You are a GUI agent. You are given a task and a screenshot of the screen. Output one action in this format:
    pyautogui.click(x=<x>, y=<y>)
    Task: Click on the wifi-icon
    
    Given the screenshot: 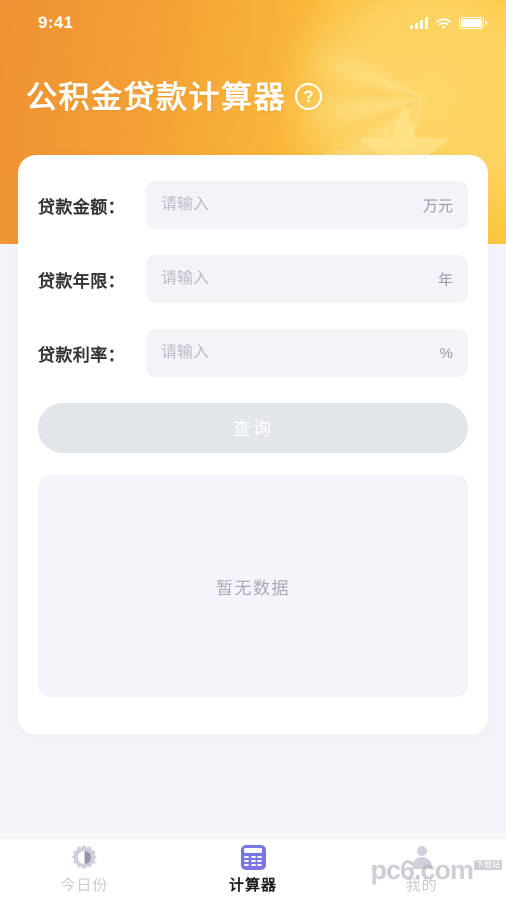 What is the action you would take?
    pyautogui.click(x=443, y=23)
    